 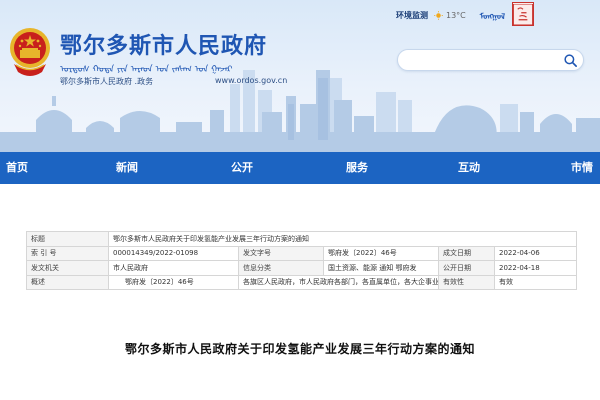 I want to click on mongolian-language-link: ᠮᠣᠩᠭᠣᠯ, so click(x=492, y=15).